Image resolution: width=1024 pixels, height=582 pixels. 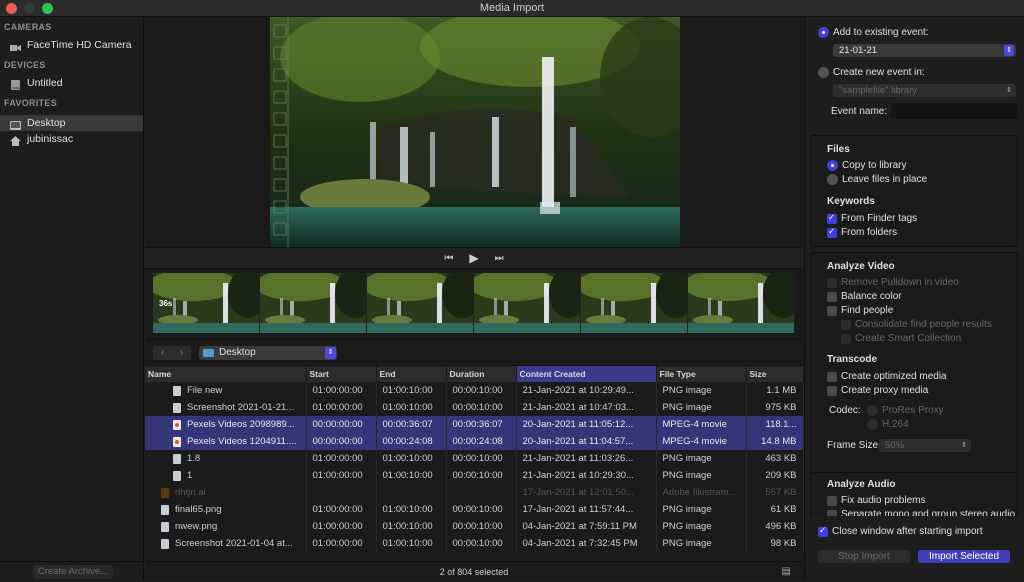 I want to click on cell-duration: 00:00:10:00, so click(x=481, y=526).